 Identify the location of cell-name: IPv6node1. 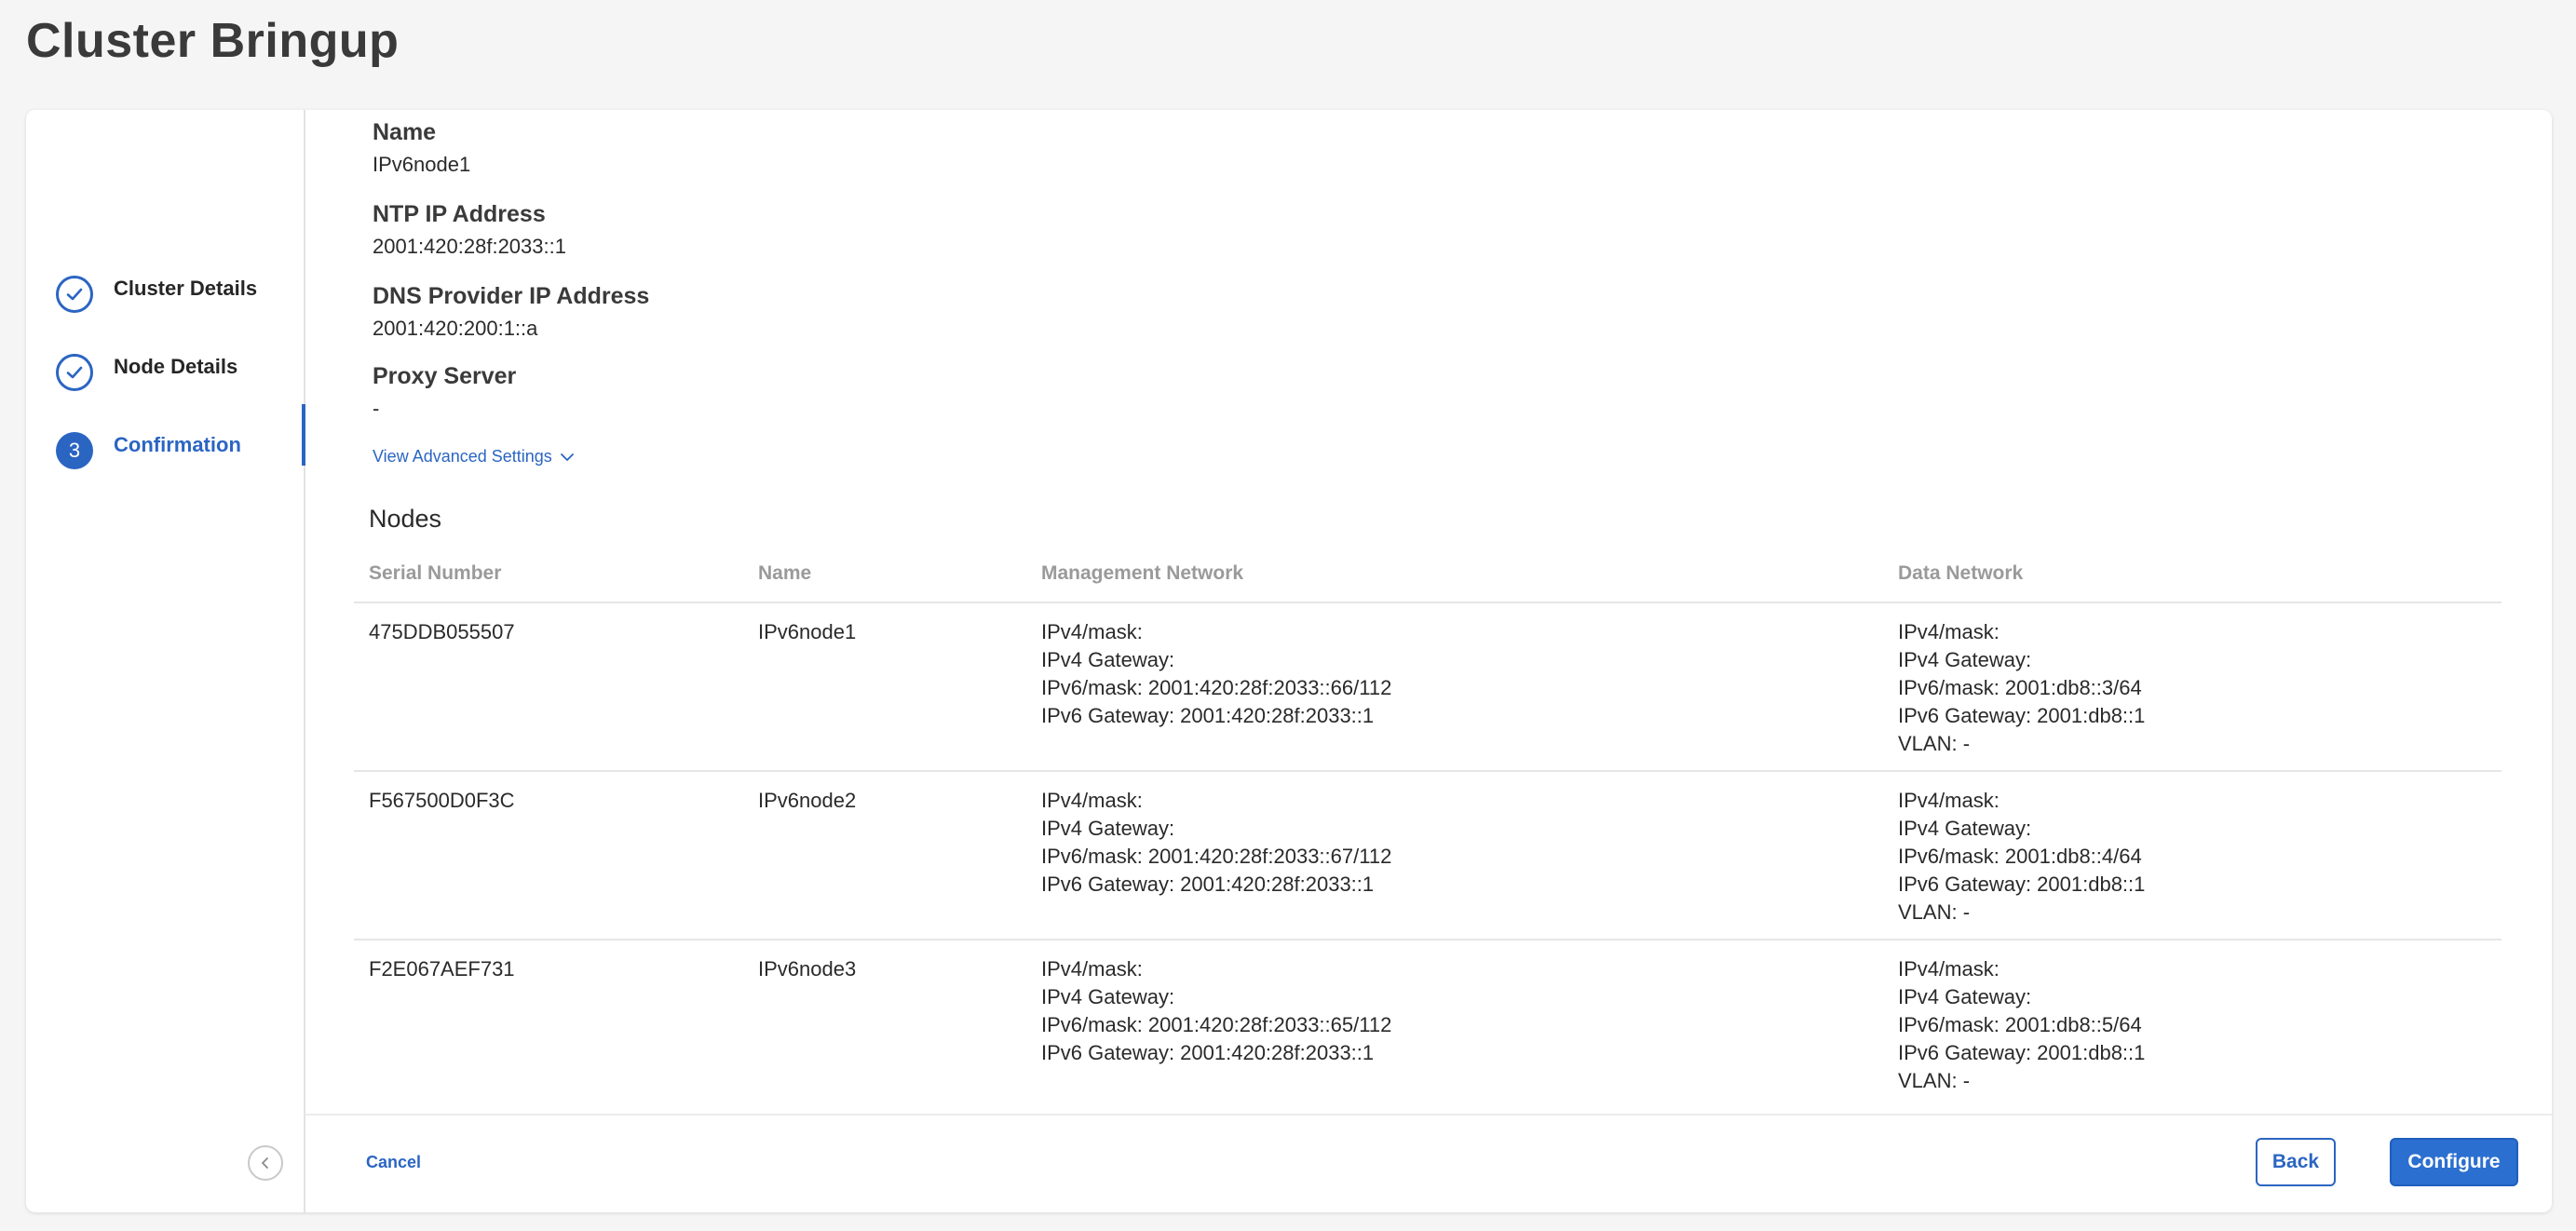
(884, 687).